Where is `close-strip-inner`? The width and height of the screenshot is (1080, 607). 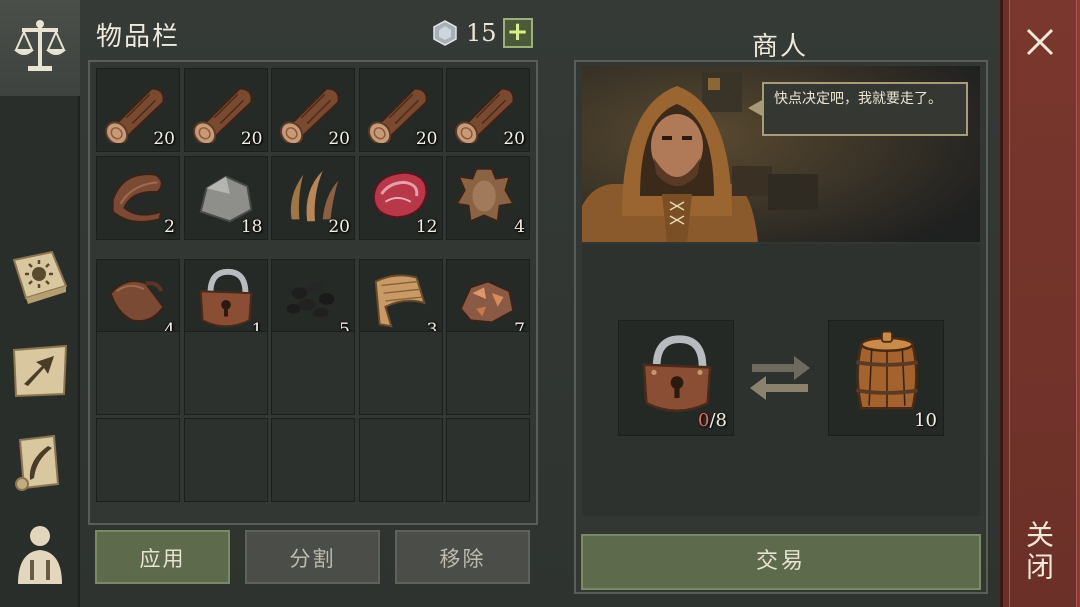 close-strip-inner is located at coordinates (1043, 303).